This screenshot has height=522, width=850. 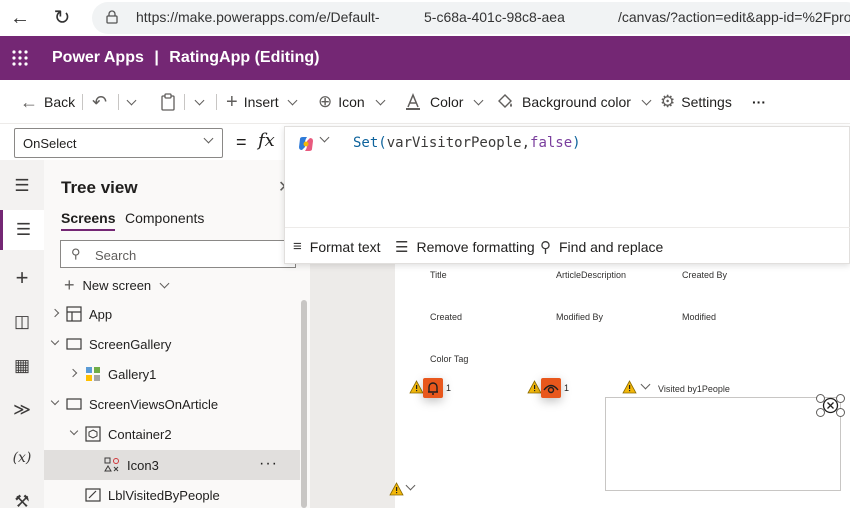 I want to click on browser-refresh-icon: ↻, so click(x=62, y=18).